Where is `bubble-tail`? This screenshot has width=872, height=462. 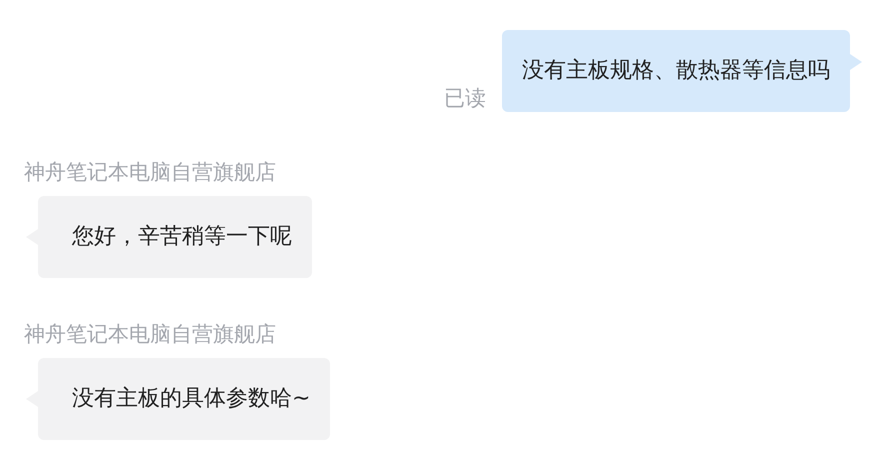 bubble-tail is located at coordinates (856, 62).